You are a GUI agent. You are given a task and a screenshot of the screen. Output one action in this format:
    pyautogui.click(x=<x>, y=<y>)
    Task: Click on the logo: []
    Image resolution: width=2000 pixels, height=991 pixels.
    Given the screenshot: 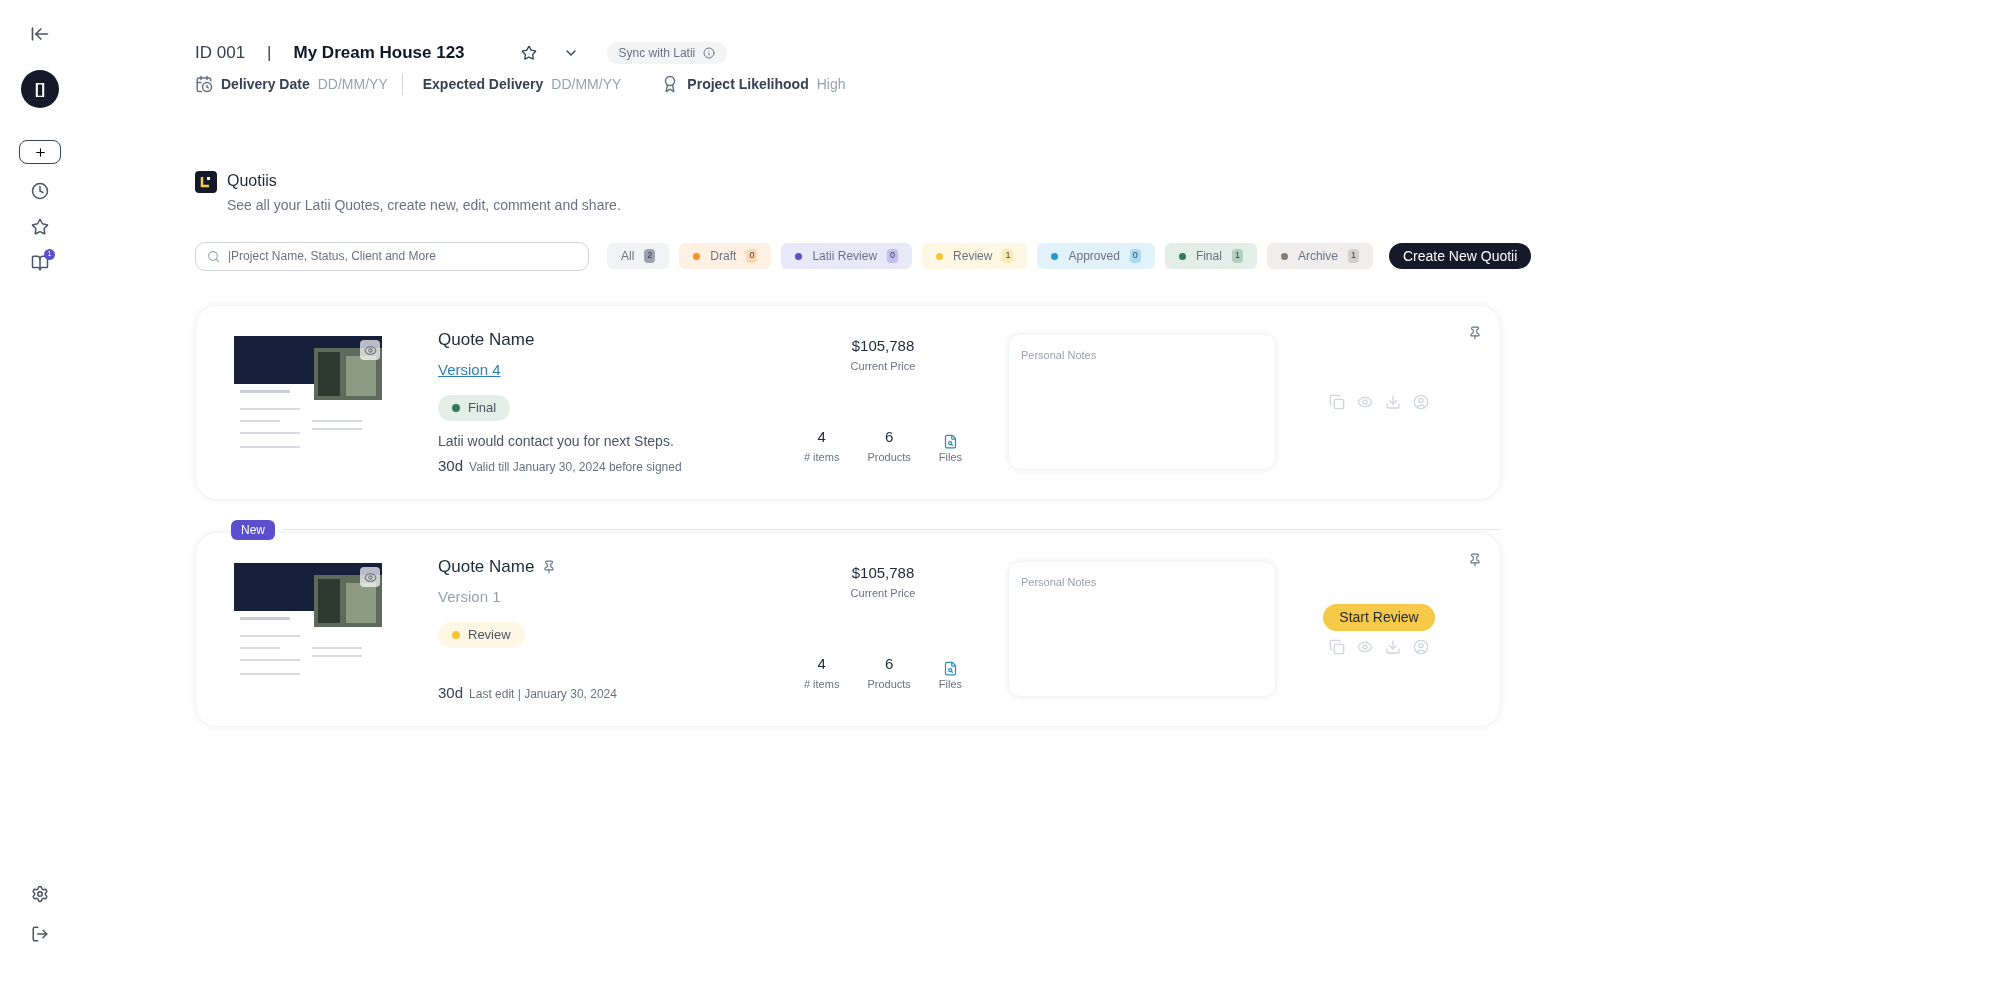 What is the action you would take?
    pyautogui.click(x=40, y=89)
    